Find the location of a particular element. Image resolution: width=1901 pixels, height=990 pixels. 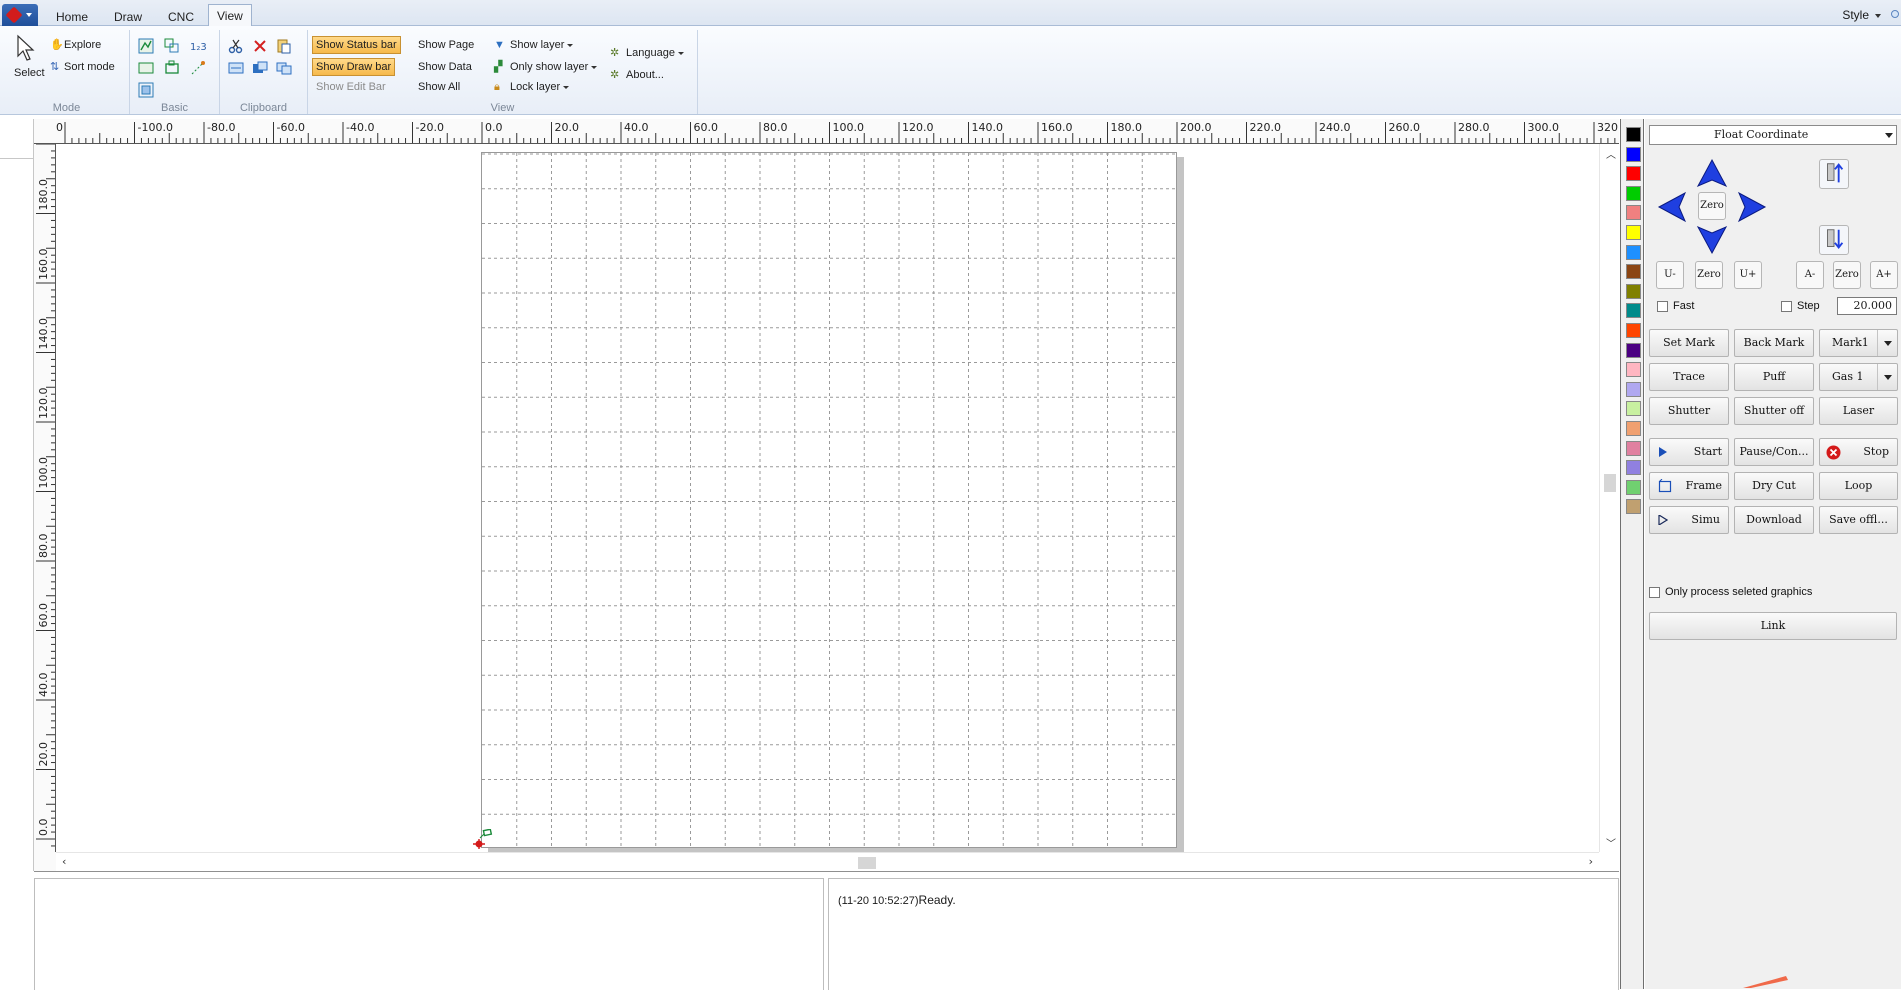

point-edit-icon is located at coordinates (198, 68).